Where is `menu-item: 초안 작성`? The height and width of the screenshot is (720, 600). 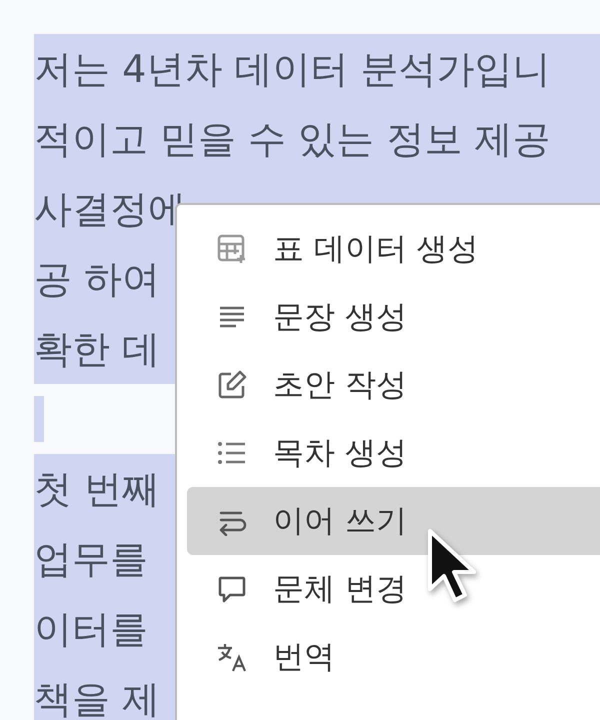
menu-item: 초안 작성 is located at coordinates (393, 385).